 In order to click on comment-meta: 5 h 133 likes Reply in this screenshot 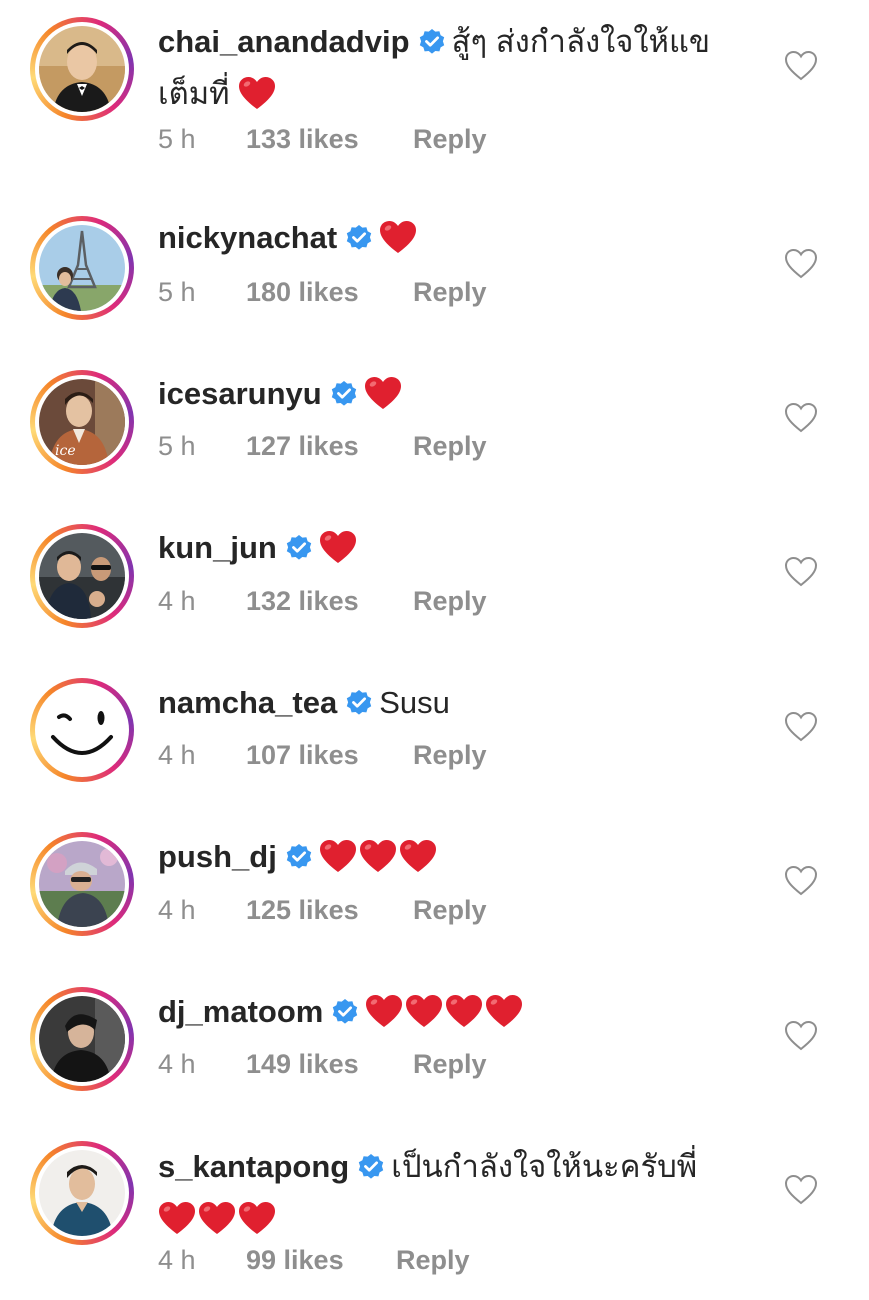, I will do `click(322, 139)`.